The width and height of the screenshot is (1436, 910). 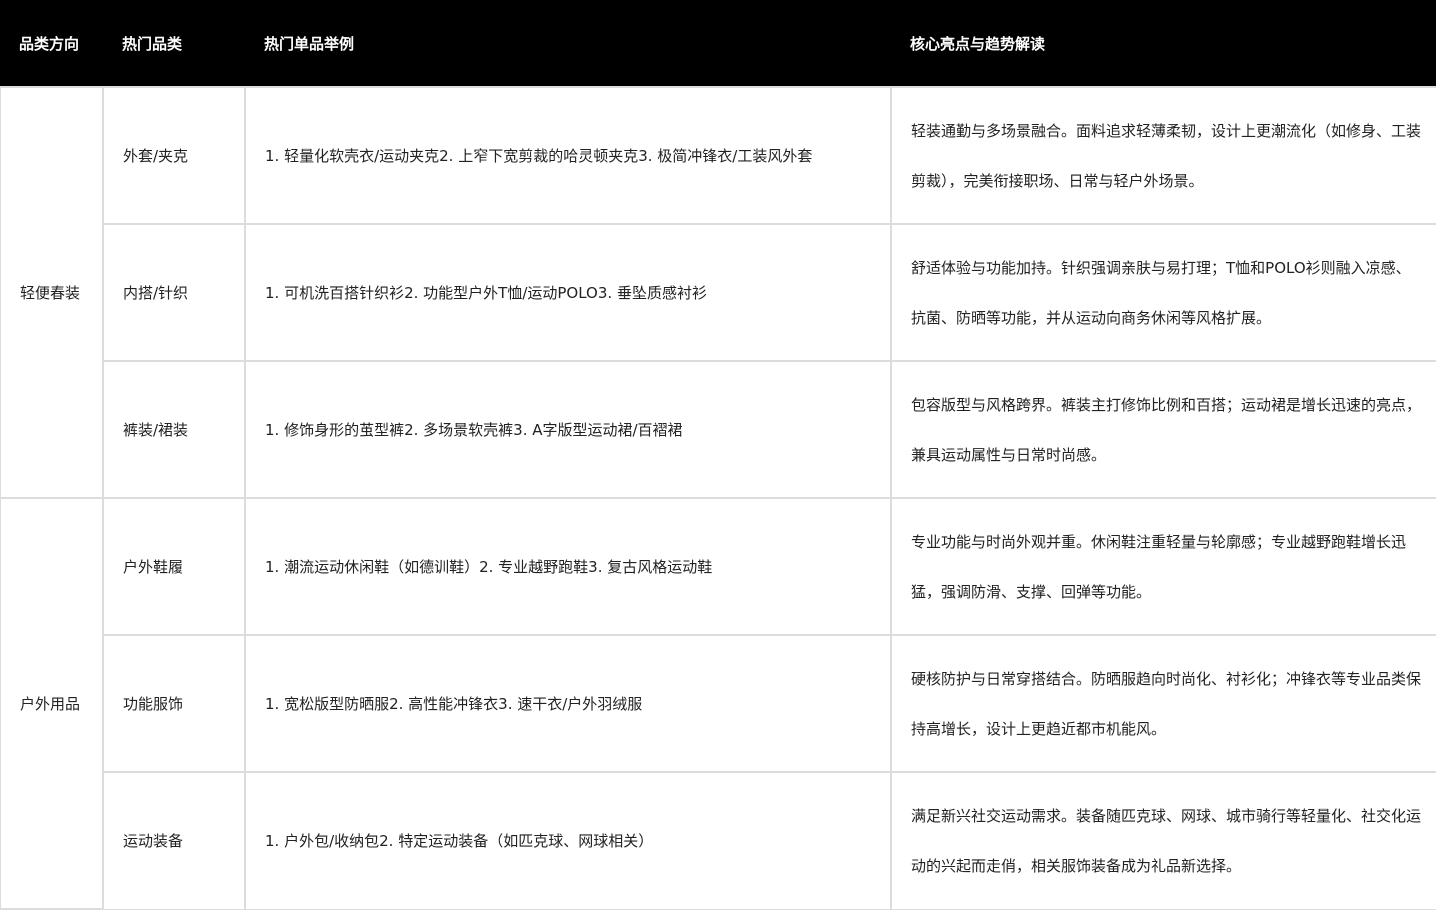 I want to click on table-header: 品类方向 热门品类 热门单品举例 核心亮点与趋势解读, so click(x=718, y=43).